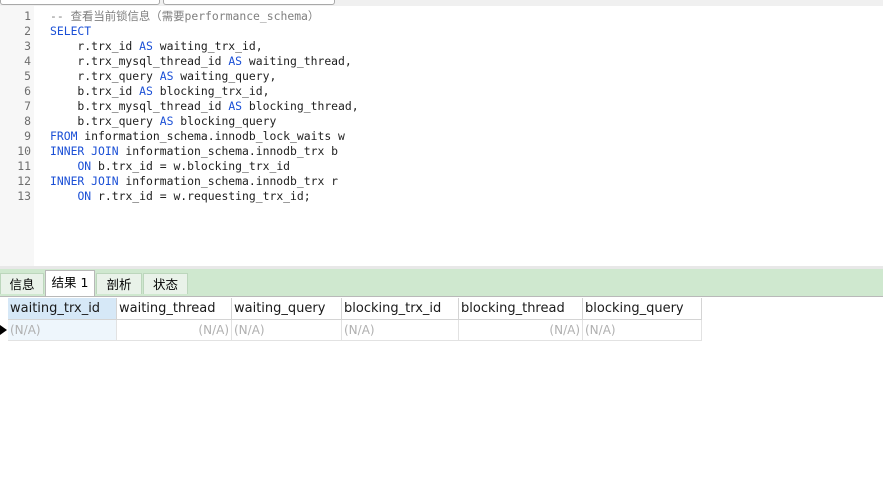 Image resolution: width=883 pixels, height=477 pixels. I want to click on sql-token: blocking_trx_id,, so click(211, 91).